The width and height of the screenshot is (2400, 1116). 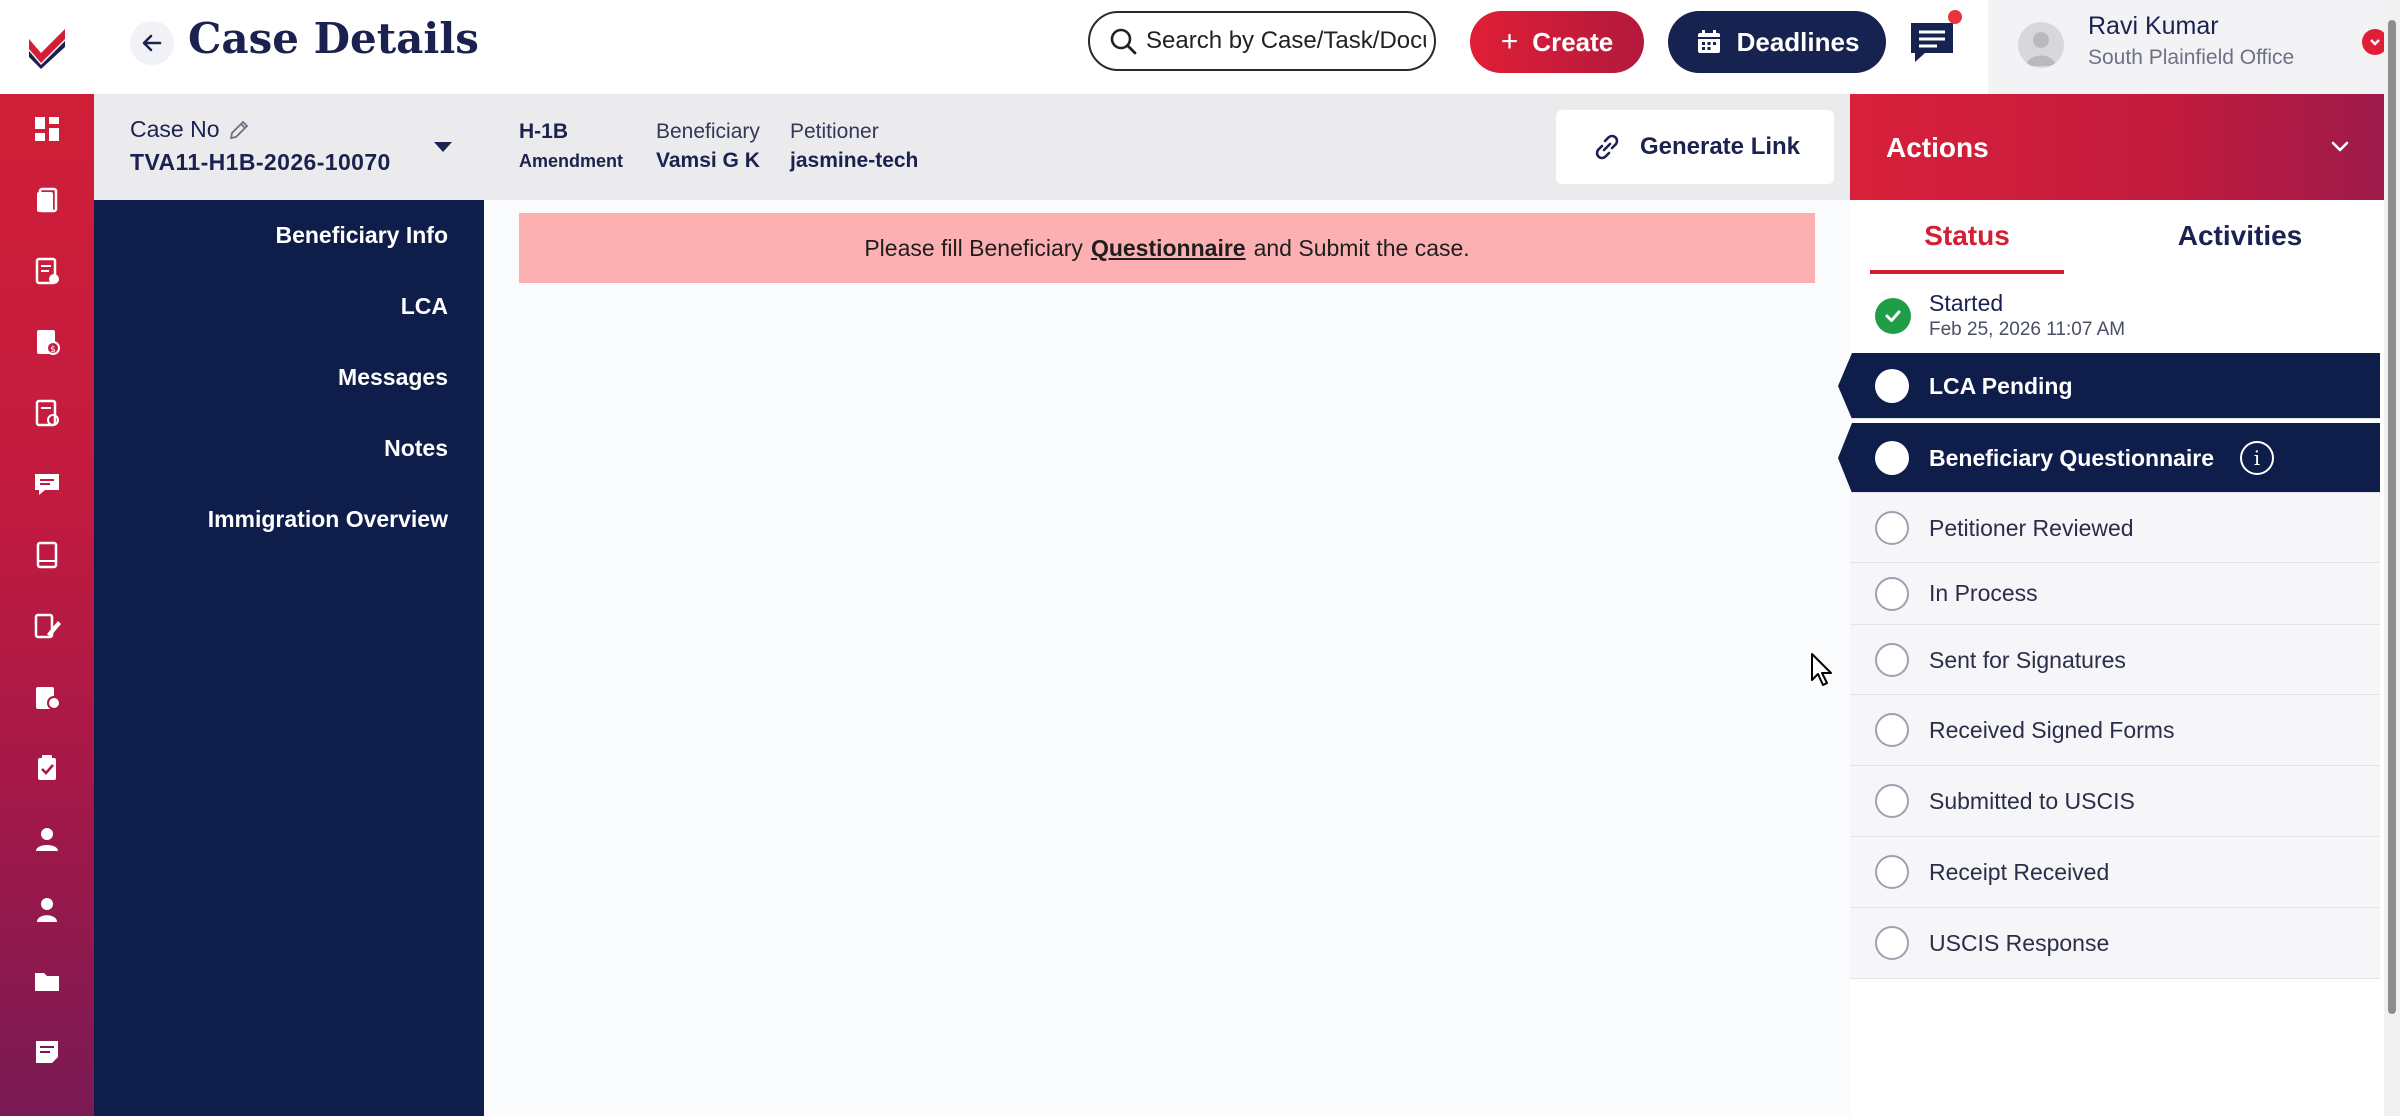 What do you see at coordinates (47, 484) in the screenshot?
I see `messages-icon` at bounding box center [47, 484].